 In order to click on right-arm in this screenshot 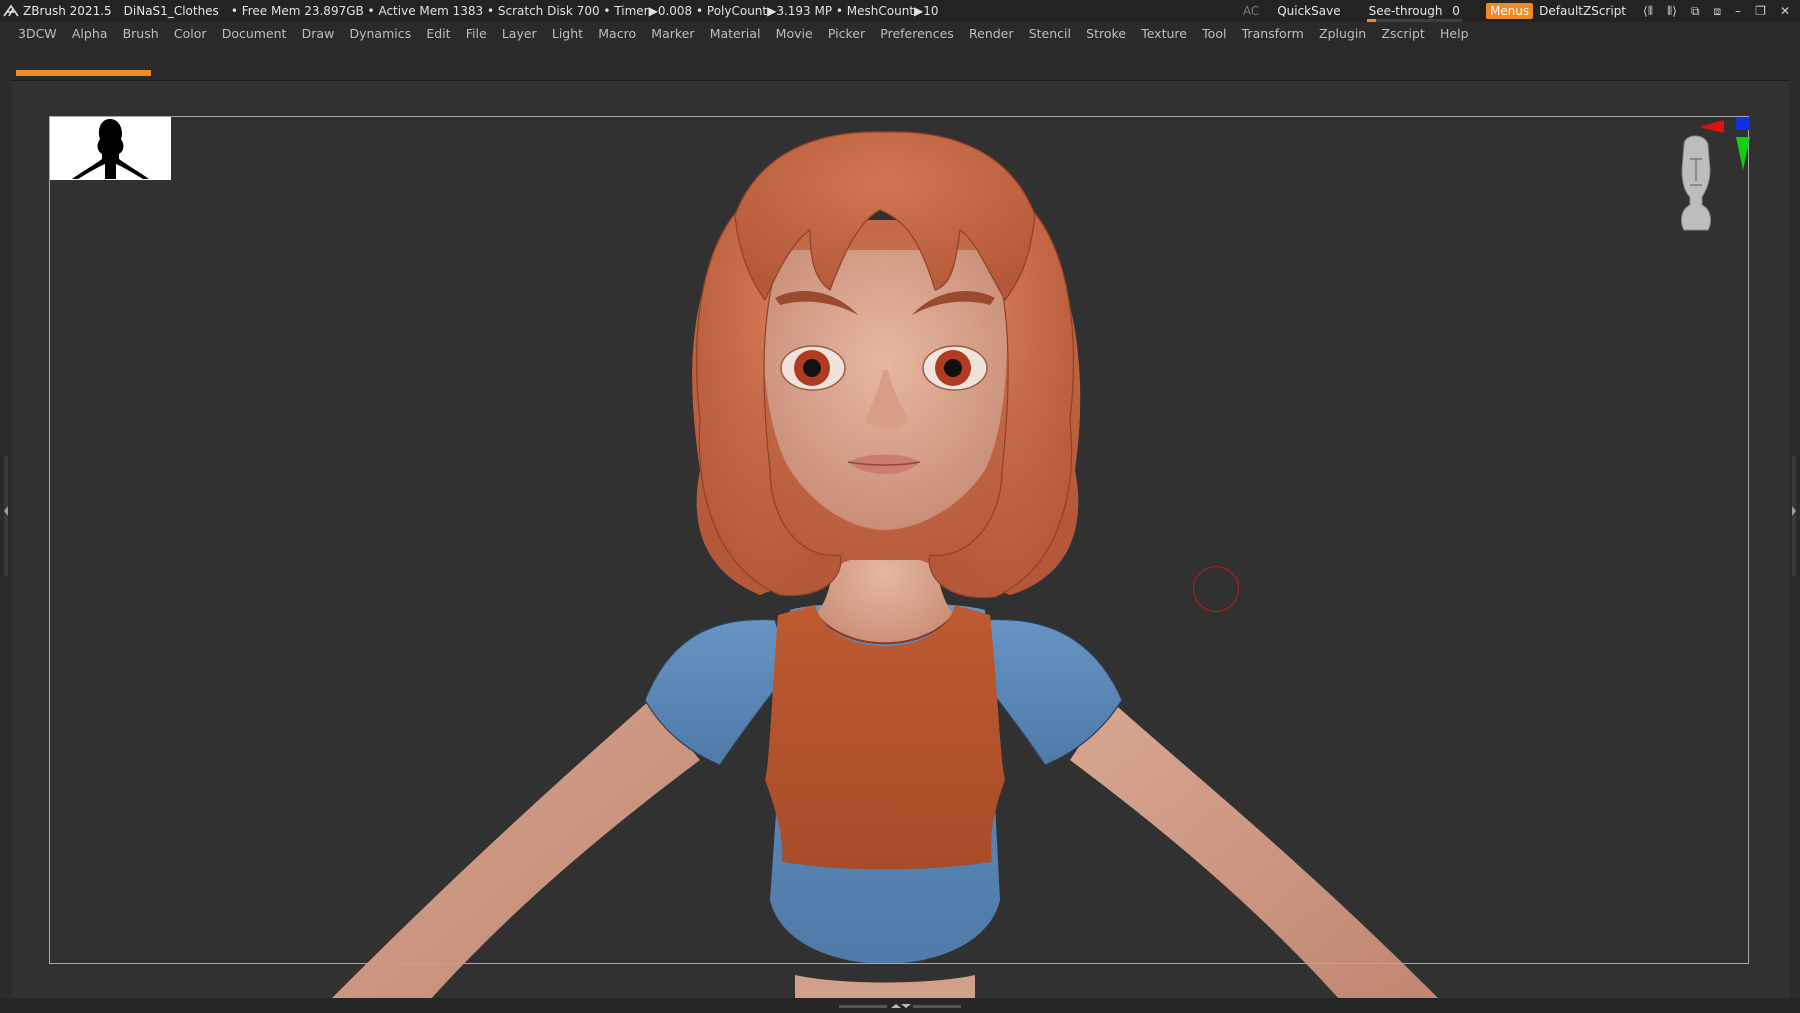, I will do `click(1255, 850)`.